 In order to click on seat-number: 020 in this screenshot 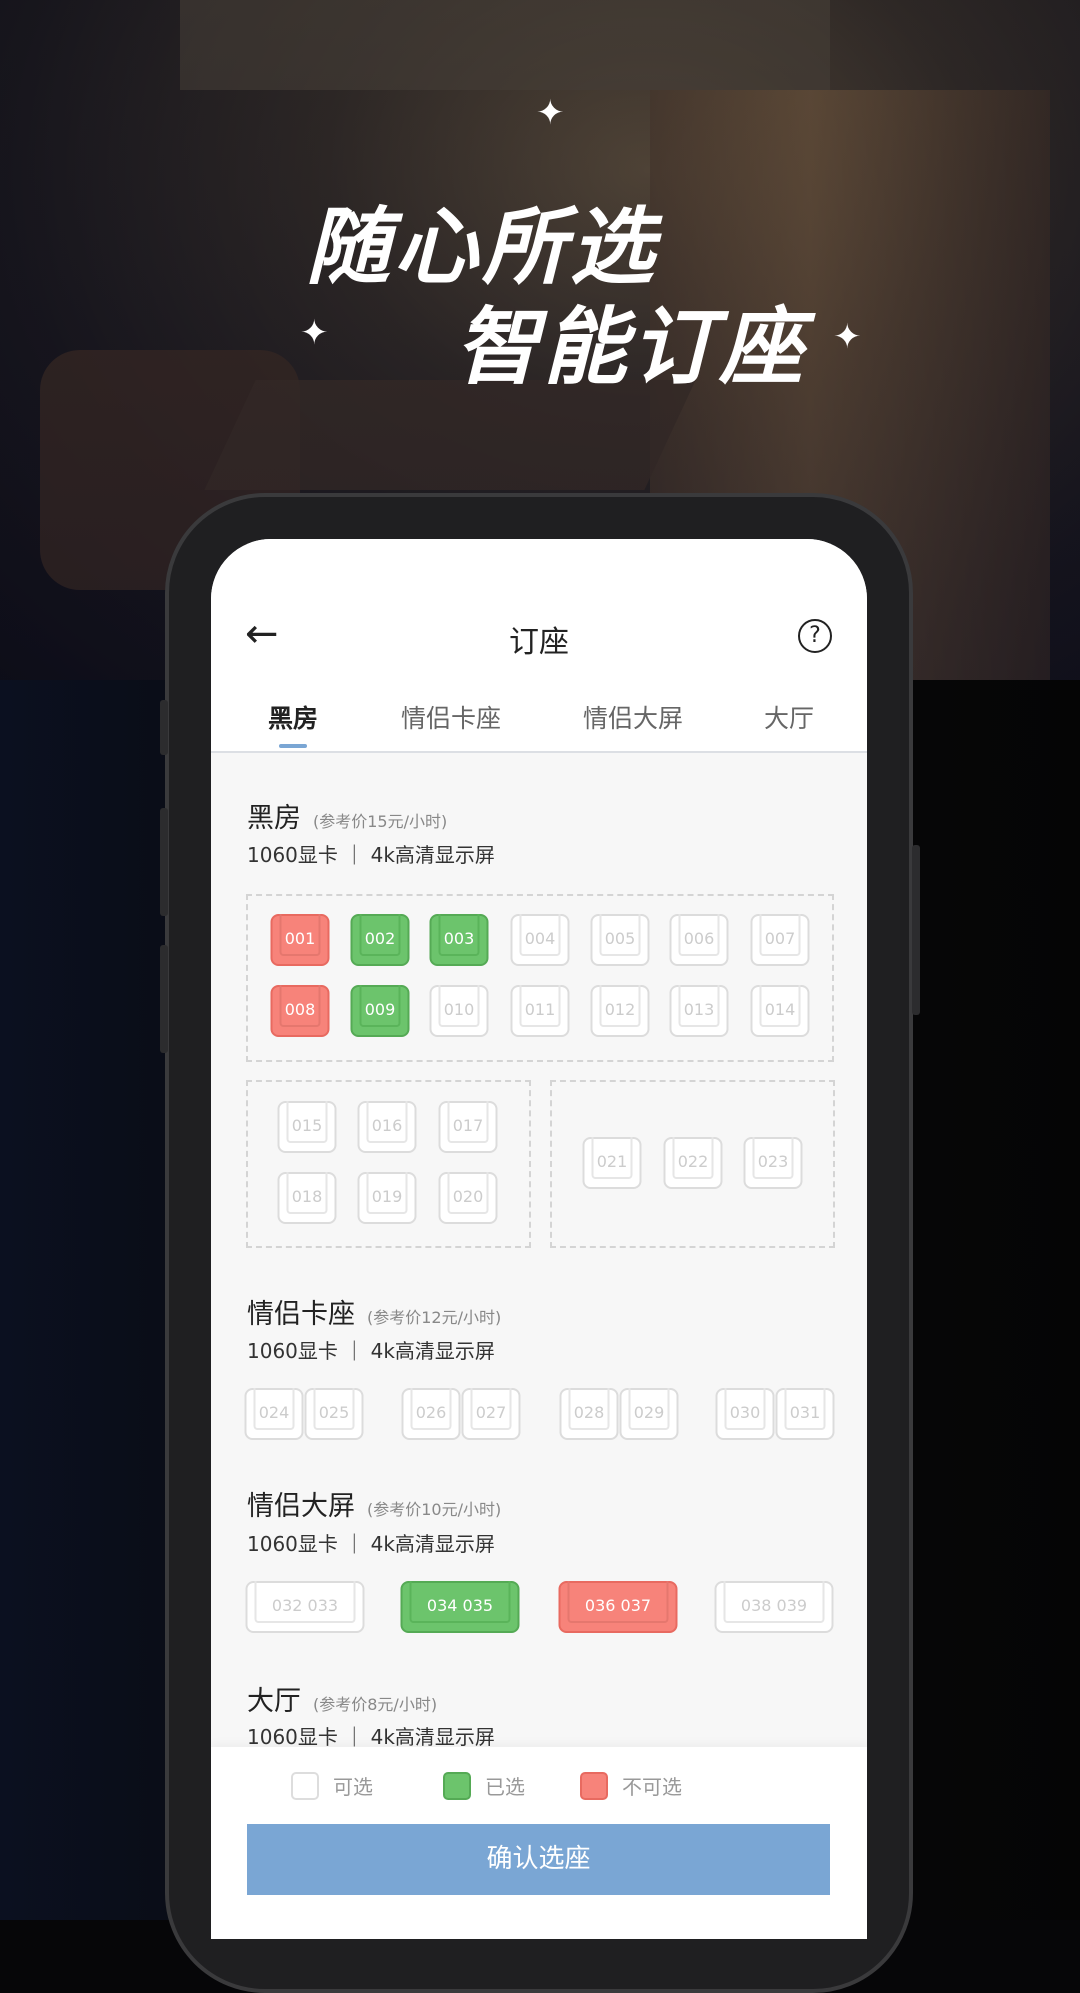, I will do `click(468, 1196)`.